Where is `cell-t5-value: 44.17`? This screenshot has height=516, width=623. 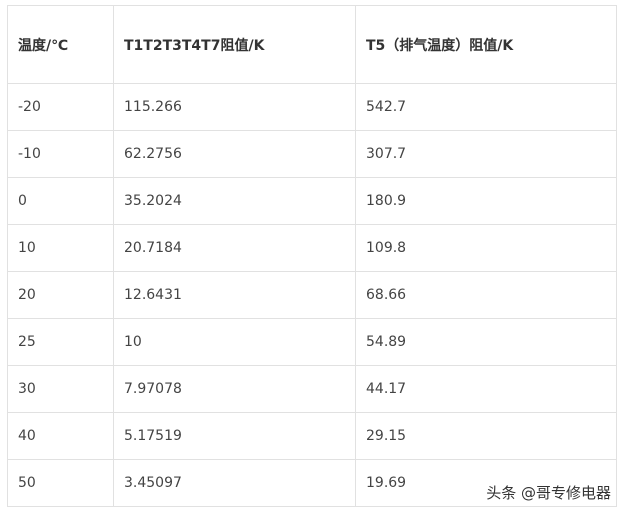
cell-t5-value: 44.17 is located at coordinates (486, 389).